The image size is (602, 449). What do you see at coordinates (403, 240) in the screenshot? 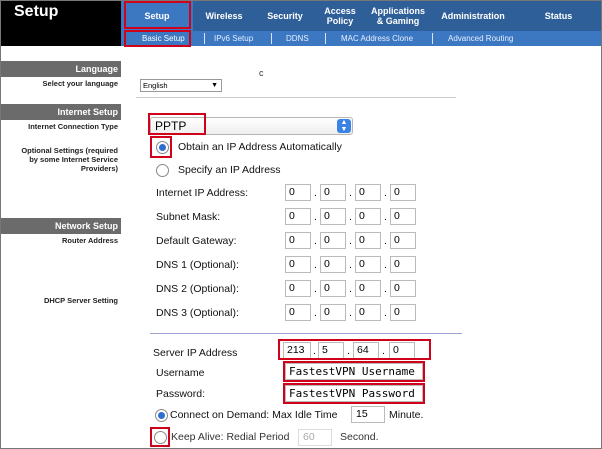
I see `gateway-octet-4: 0` at bounding box center [403, 240].